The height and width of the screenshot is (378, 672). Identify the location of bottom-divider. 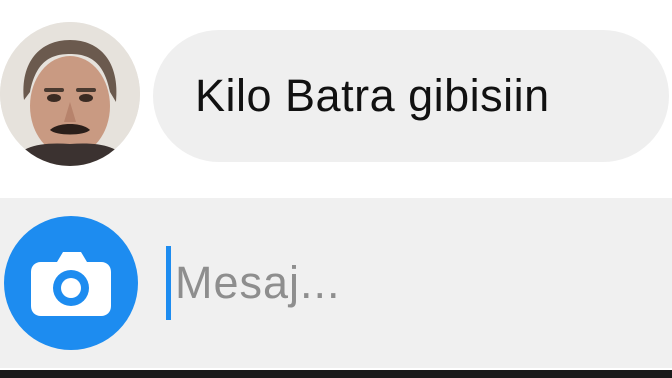
(336, 374).